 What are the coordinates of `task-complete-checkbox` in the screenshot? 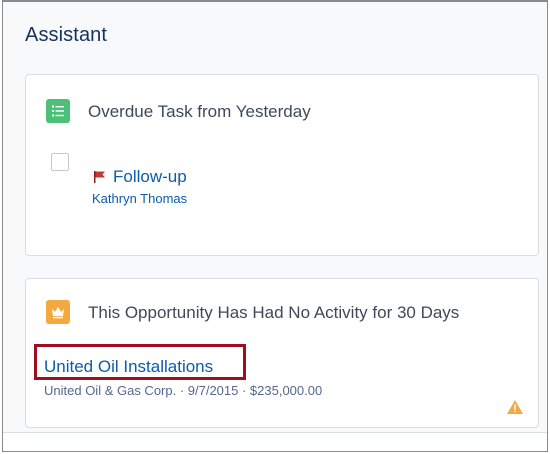 It's located at (60, 162).